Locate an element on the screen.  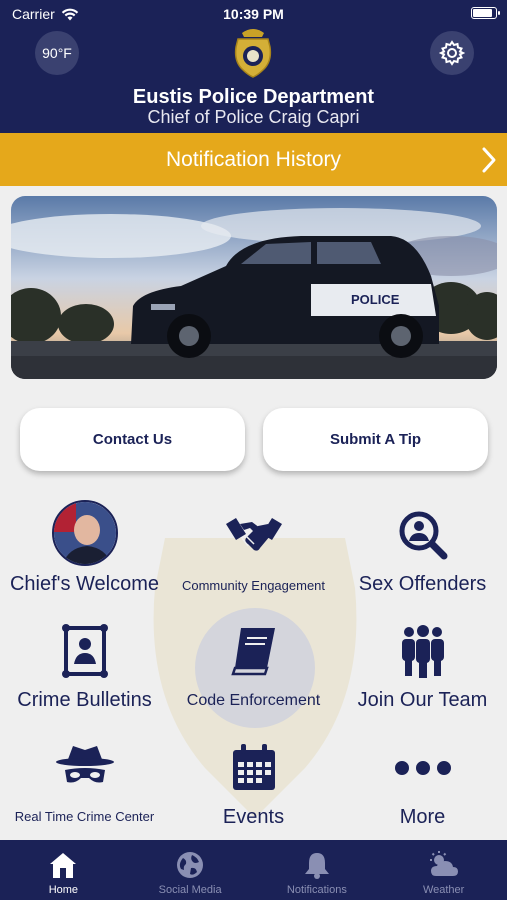
tile-events: Events is located at coordinates (253, 787).